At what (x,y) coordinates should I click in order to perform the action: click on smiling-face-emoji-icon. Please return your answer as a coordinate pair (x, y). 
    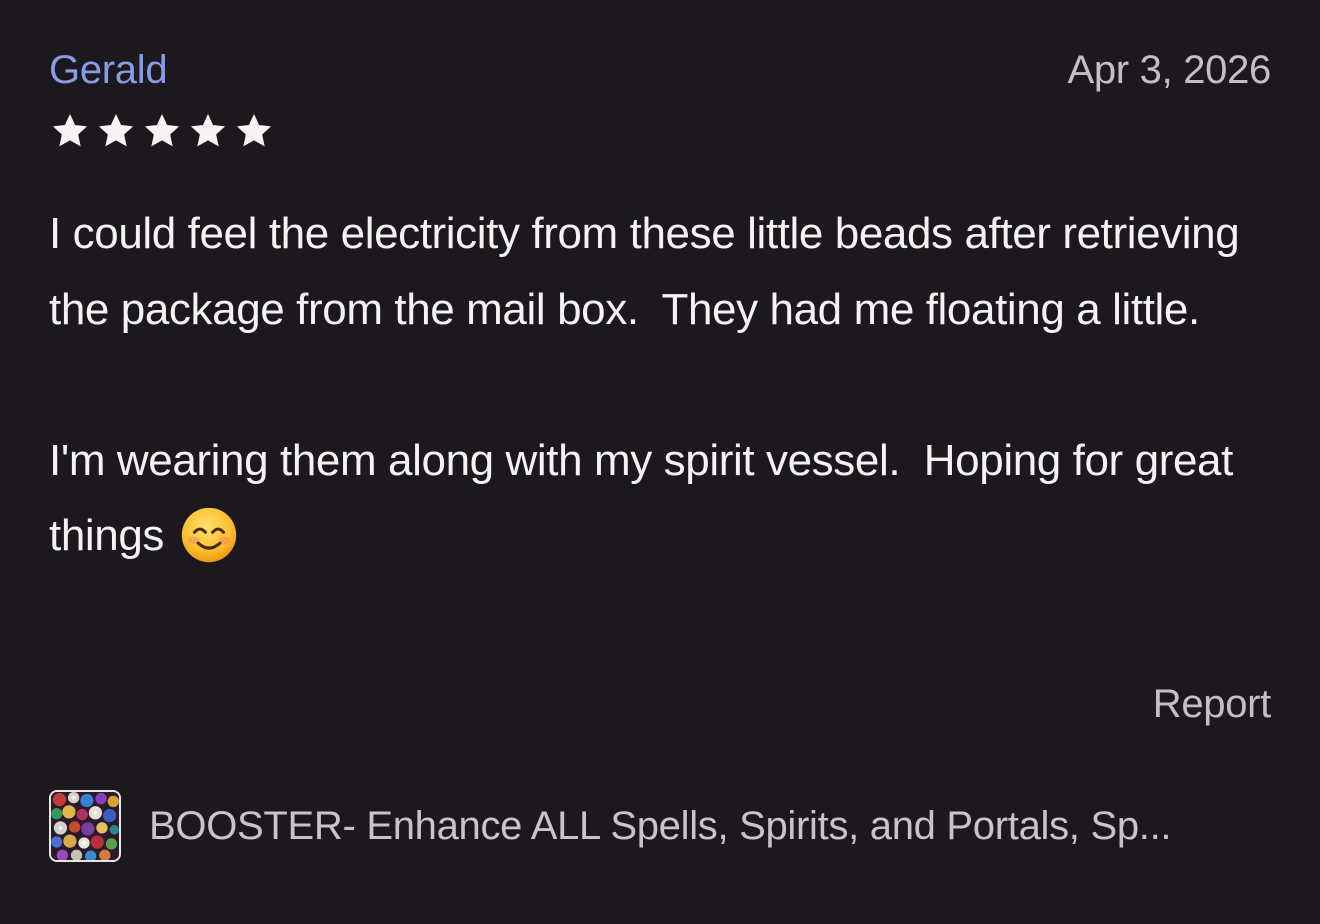
    Looking at the image, I should click on (209, 535).